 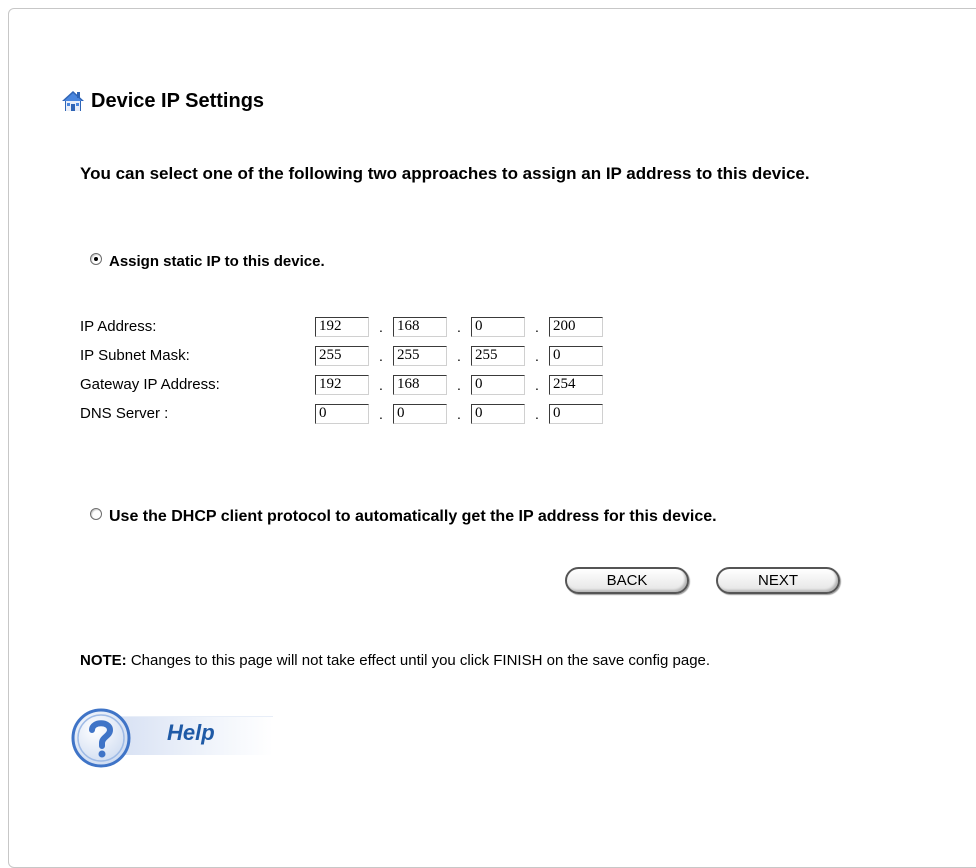 What do you see at coordinates (96, 514) in the screenshot?
I see `dhcp-radio` at bounding box center [96, 514].